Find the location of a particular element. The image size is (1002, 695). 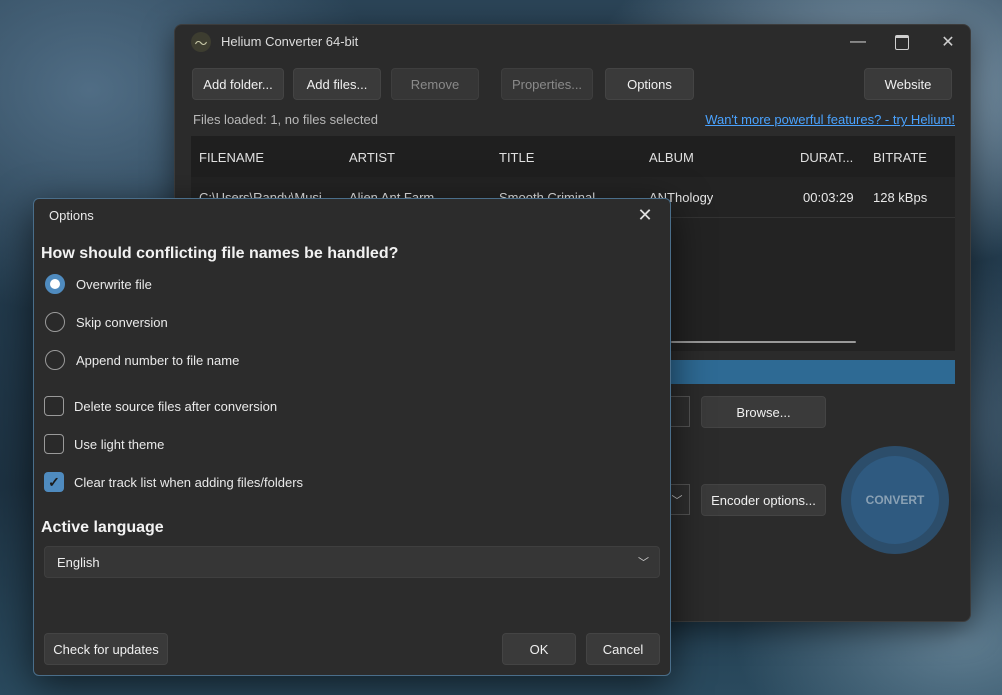

column-header-title: TITLE is located at coordinates (516, 157).